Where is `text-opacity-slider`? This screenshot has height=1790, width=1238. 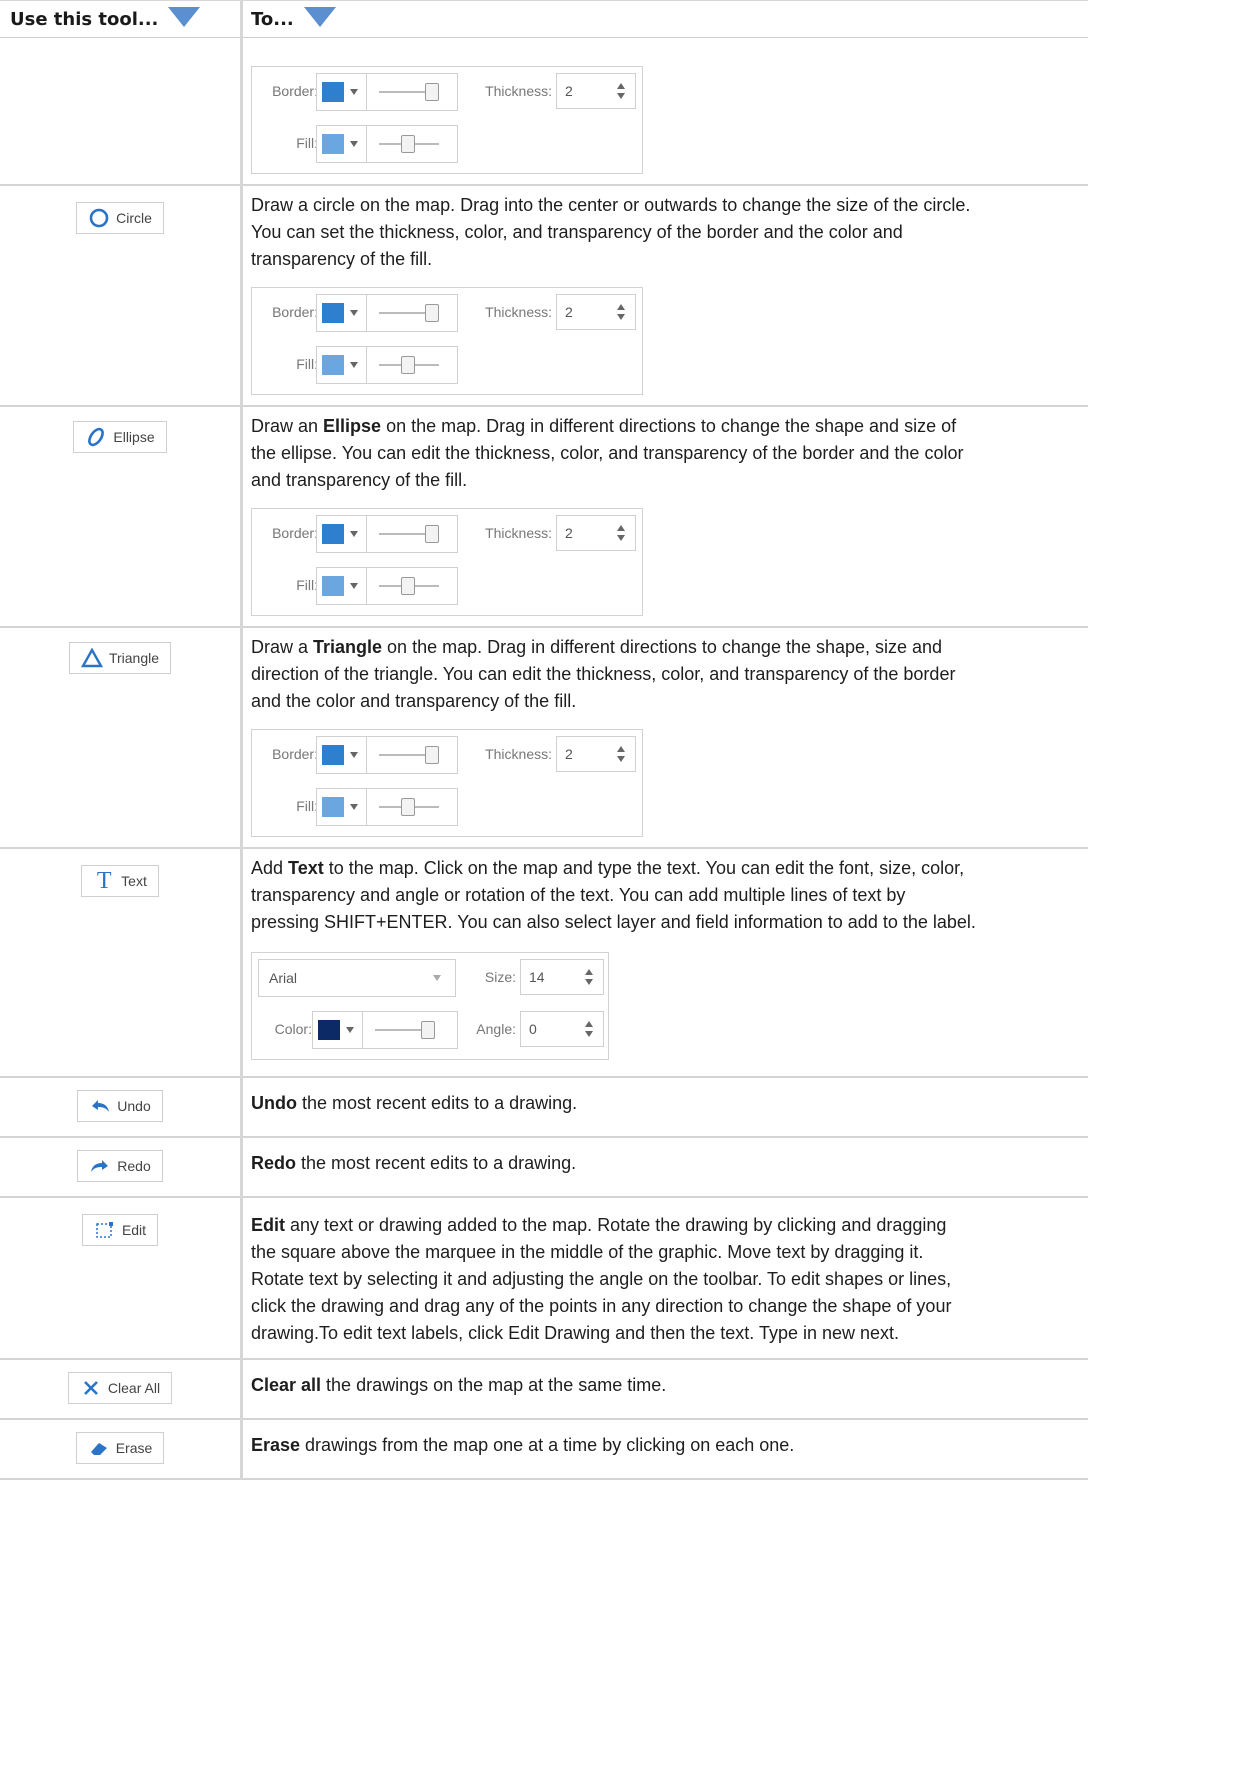
text-opacity-slider is located at coordinates (404, 1030).